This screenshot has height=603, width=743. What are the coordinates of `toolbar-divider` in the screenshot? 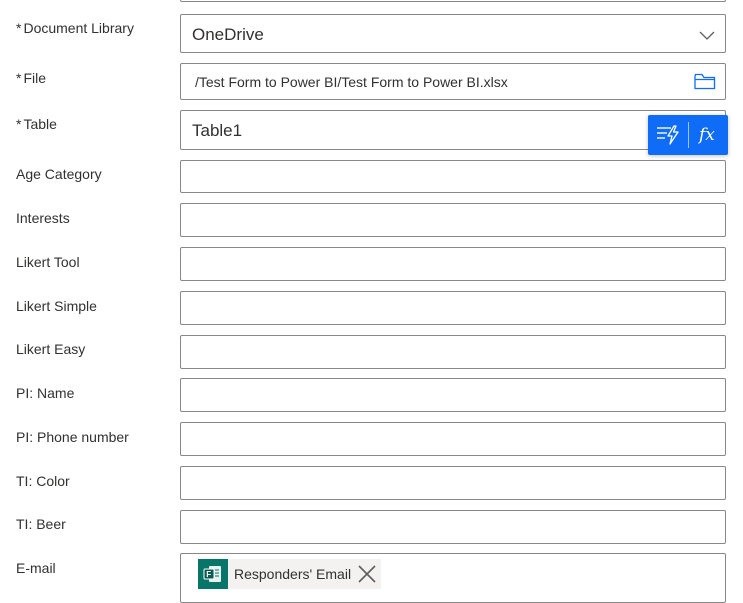 It's located at (688, 135).